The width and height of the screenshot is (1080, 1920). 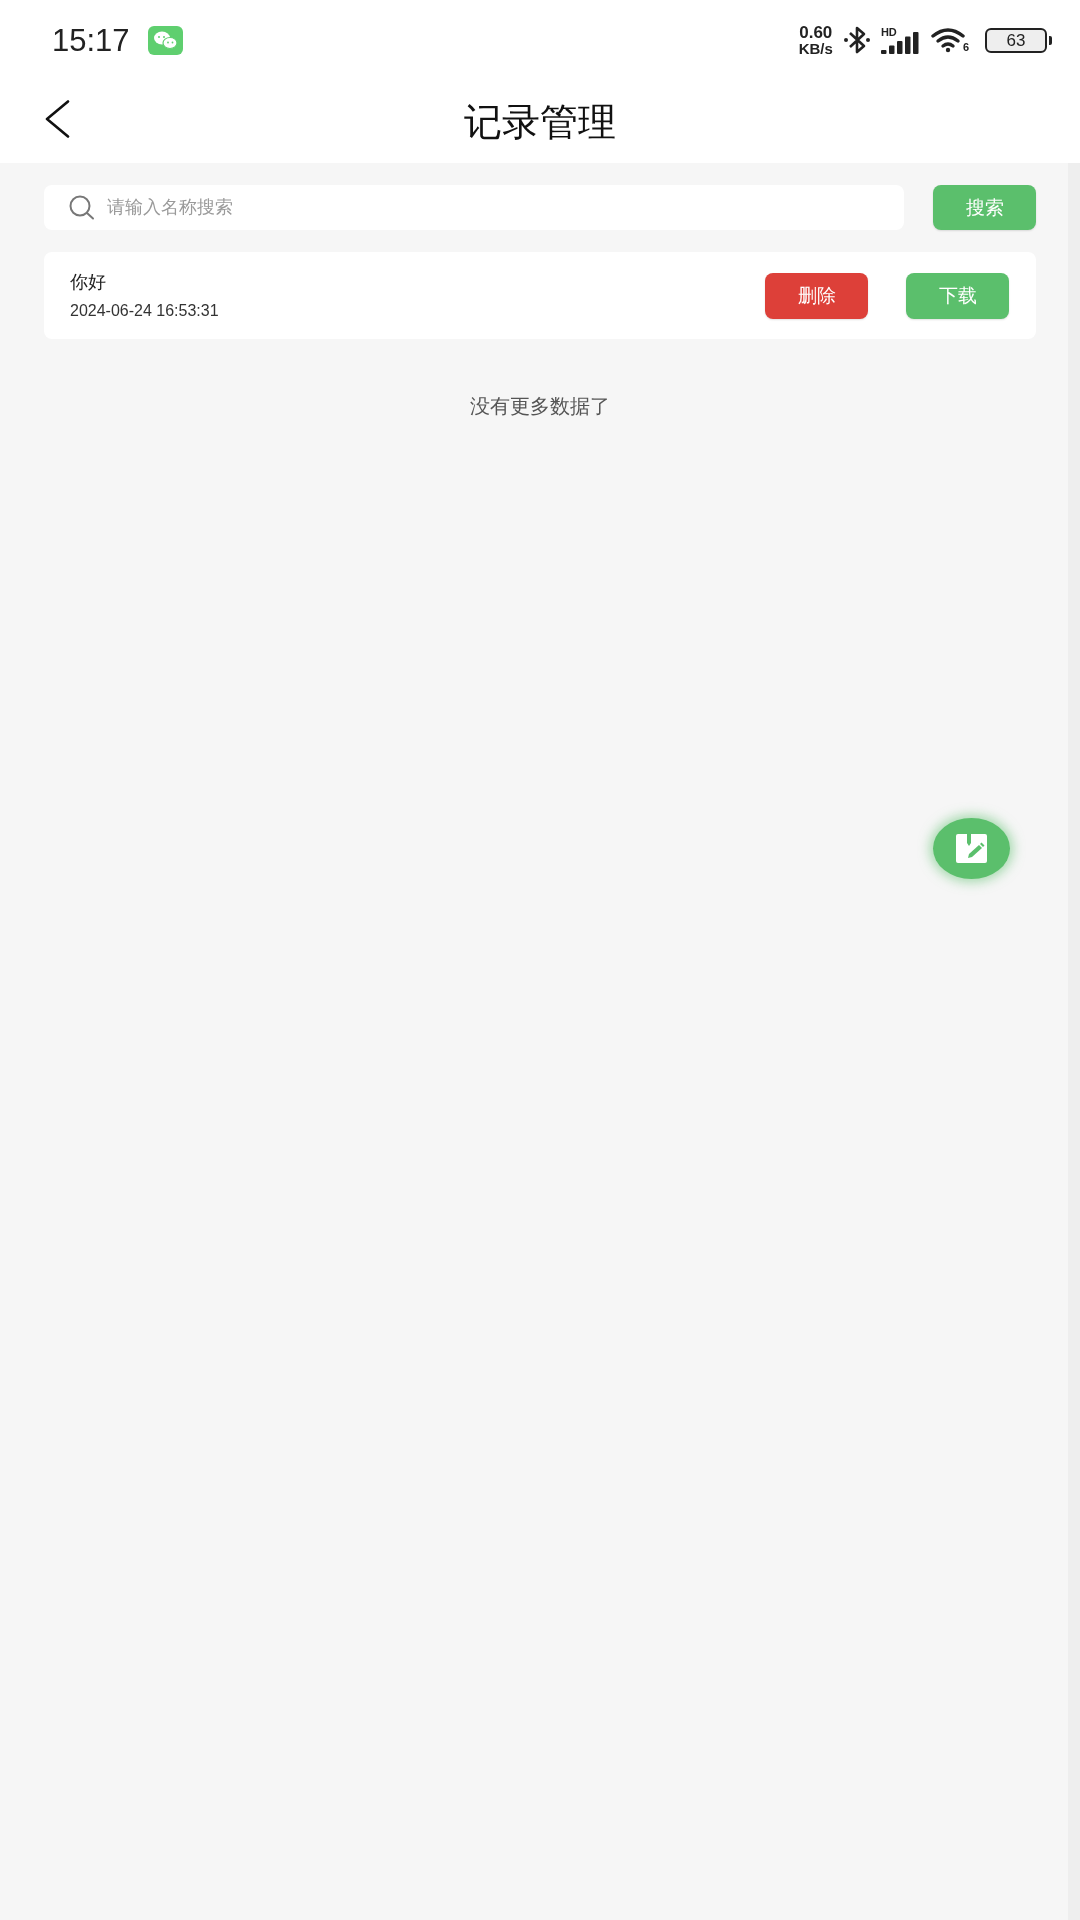 I want to click on page-title: 记录管理, so click(x=540, y=121).